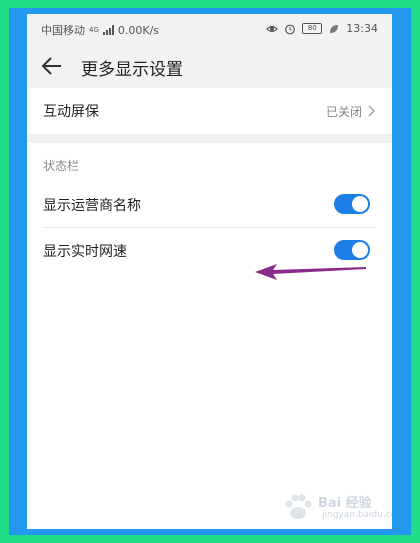 The image size is (420, 543). What do you see at coordinates (61, 166) in the screenshot?
I see `section-label-status-bar: 状态栏` at bounding box center [61, 166].